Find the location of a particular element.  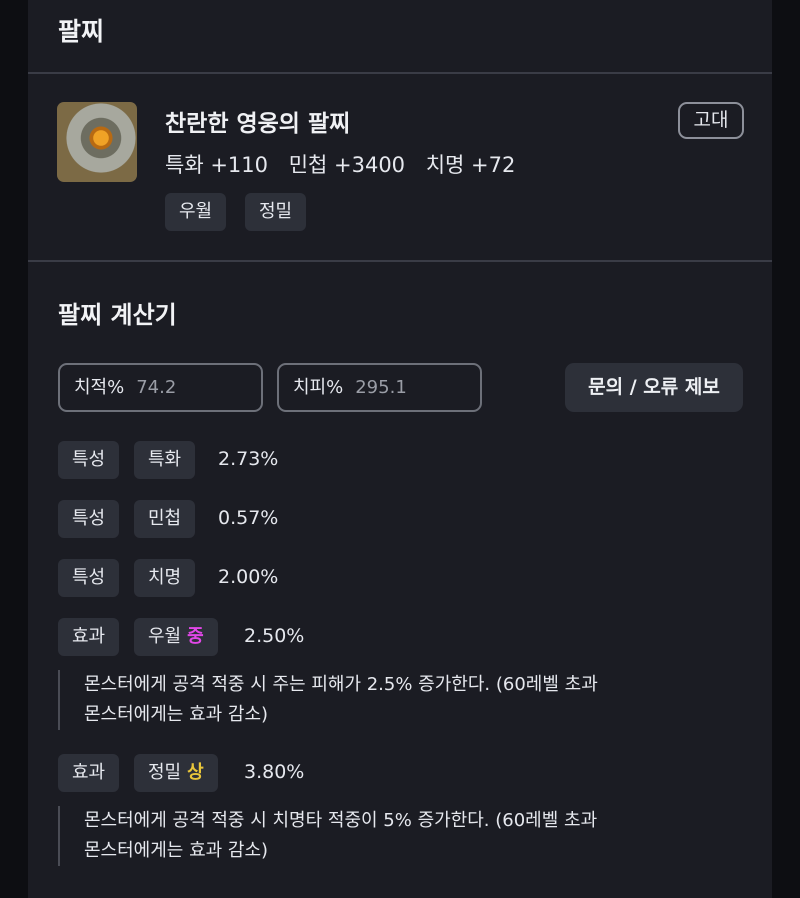

row-name-tag: 정밀 상 is located at coordinates (176, 773).